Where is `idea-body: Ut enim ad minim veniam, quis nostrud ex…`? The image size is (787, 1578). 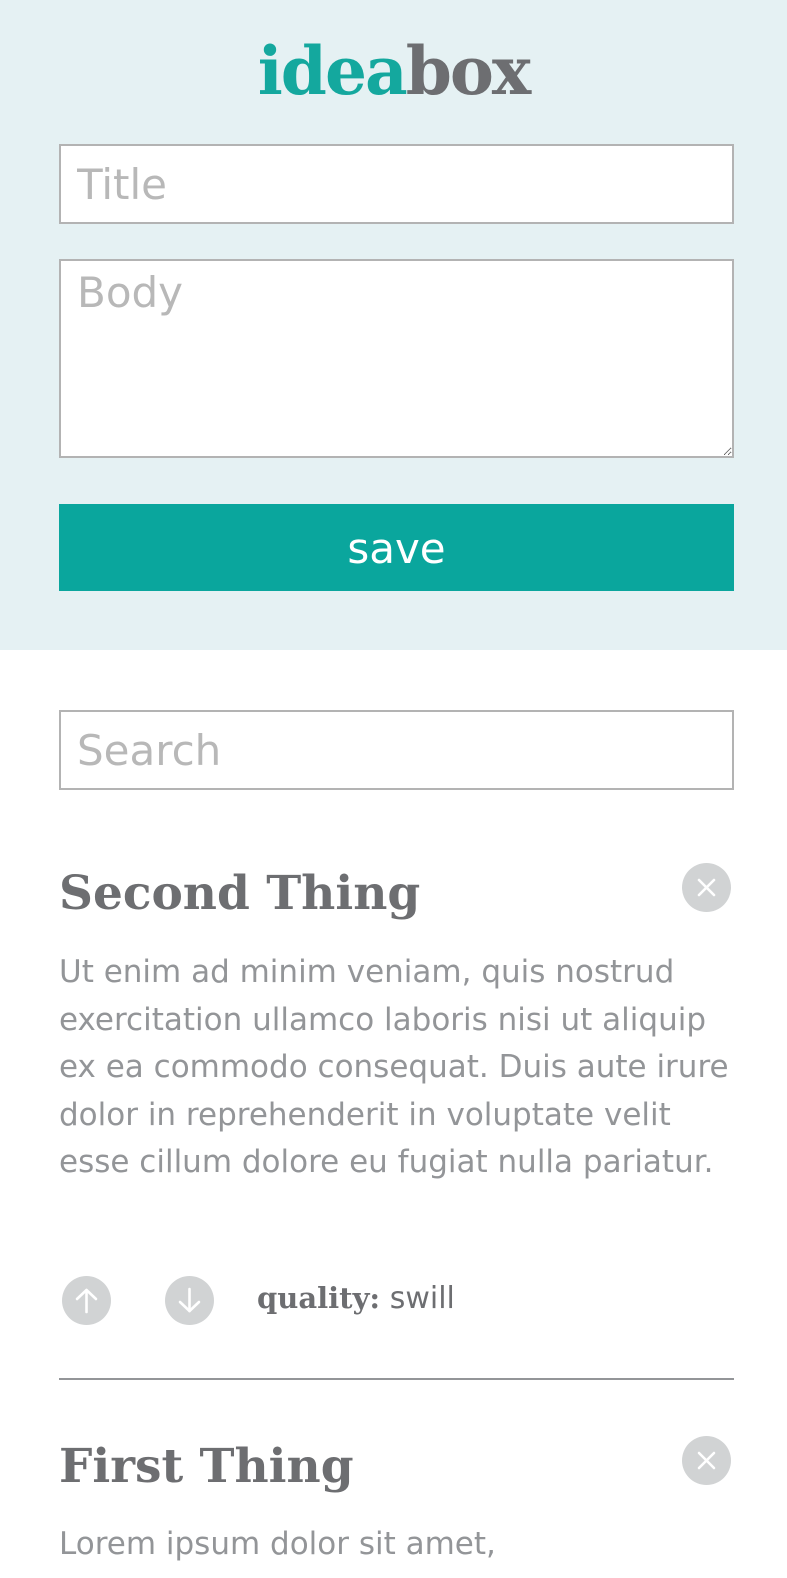 idea-body: Ut enim ad minim veniam, quis nostrud ex… is located at coordinates (394, 1067).